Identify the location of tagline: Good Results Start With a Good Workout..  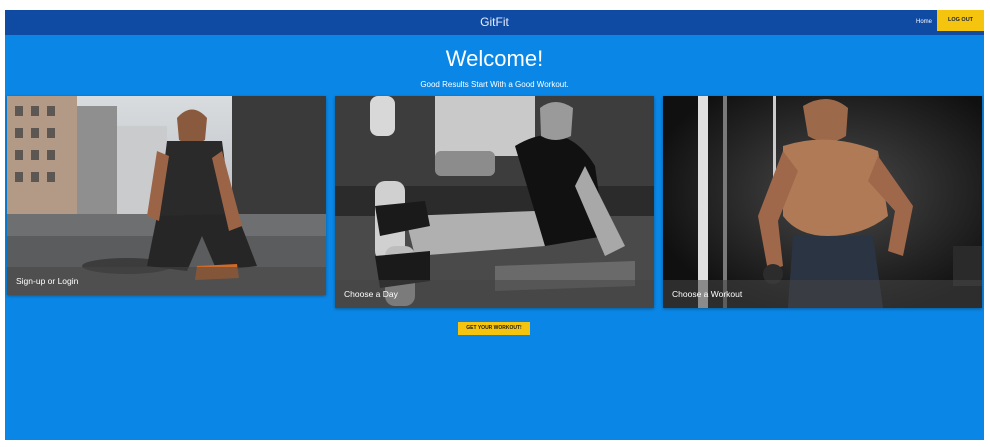
(494, 84).